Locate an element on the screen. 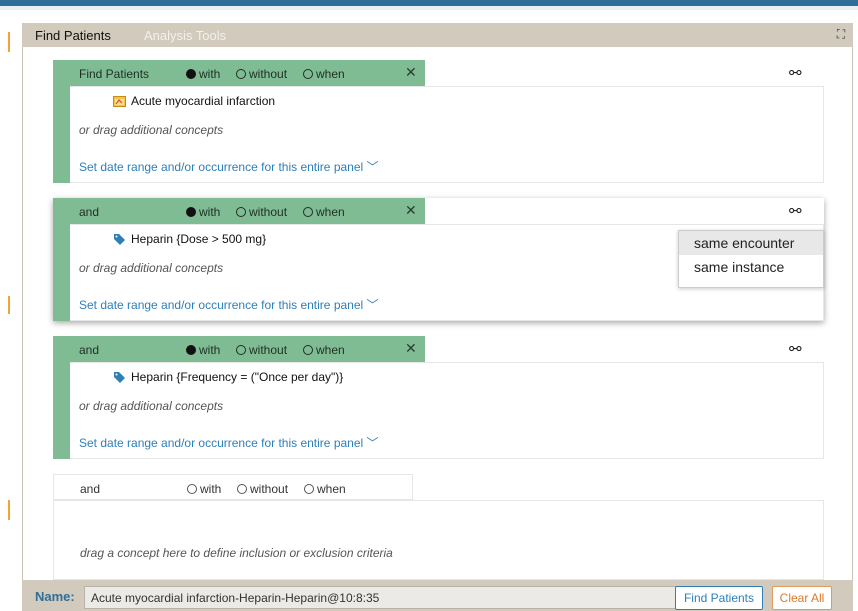 This screenshot has height=611, width=858. top-accent-underline is located at coordinates (429, 8).